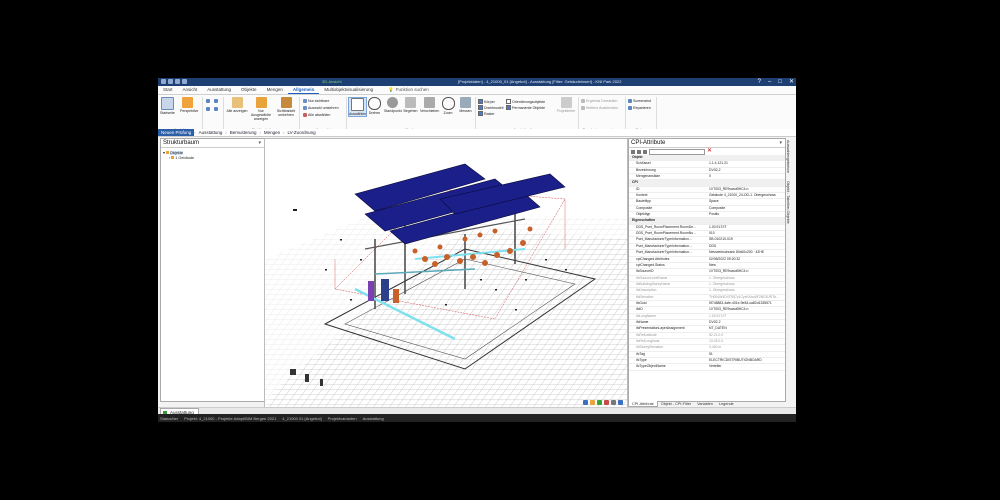 This screenshot has height=500, width=1000. What do you see at coordinates (170, 81) in the screenshot?
I see `save-icon` at bounding box center [170, 81].